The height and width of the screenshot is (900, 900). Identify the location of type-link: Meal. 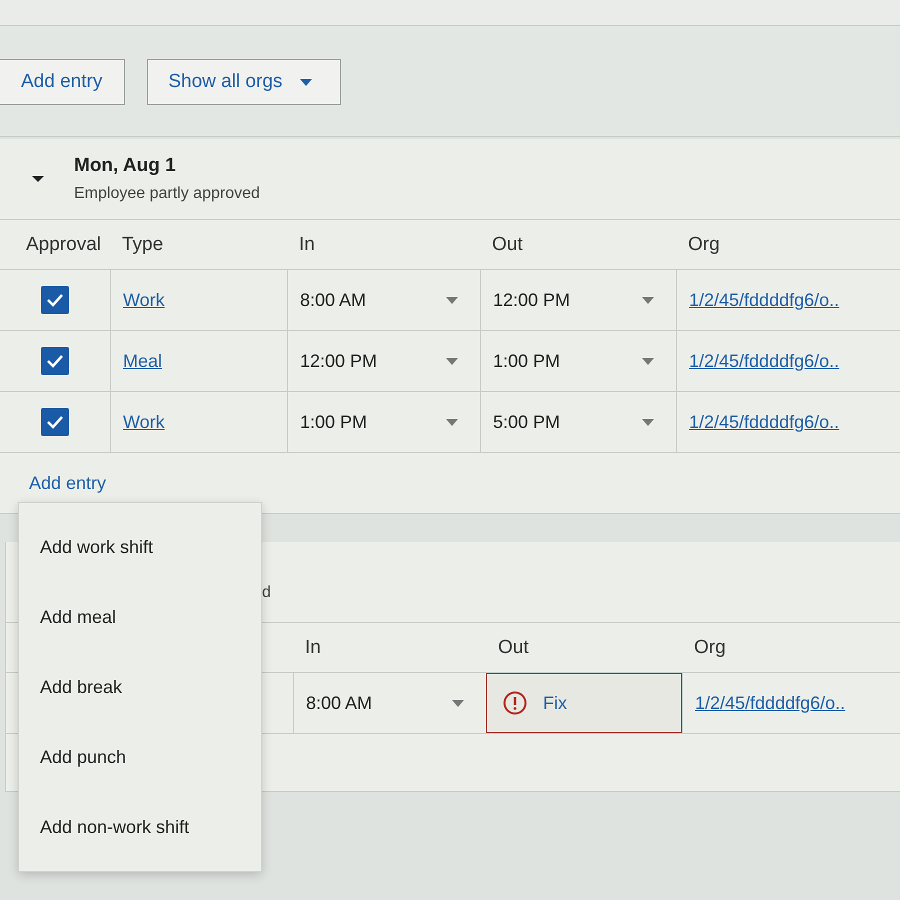
(142, 361).